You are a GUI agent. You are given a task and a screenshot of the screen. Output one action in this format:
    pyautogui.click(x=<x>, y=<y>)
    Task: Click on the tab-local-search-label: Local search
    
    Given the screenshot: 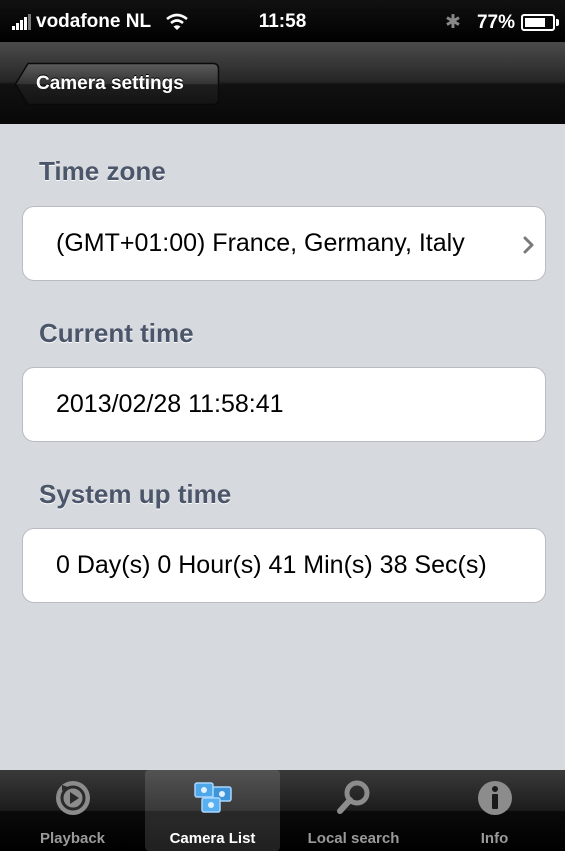 What is the action you would take?
    pyautogui.click(x=353, y=838)
    